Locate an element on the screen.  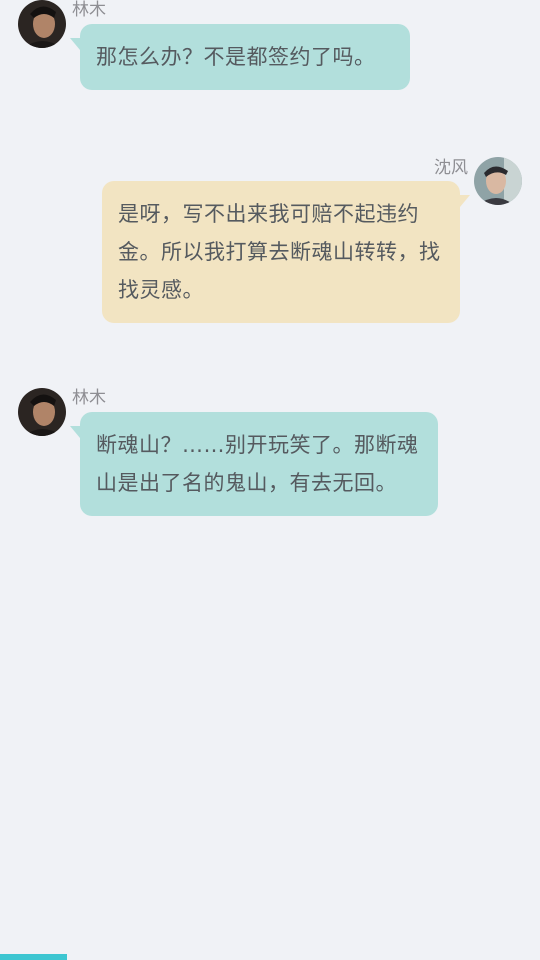
sender-avatar-shenfeng is located at coordinates (498, 181).